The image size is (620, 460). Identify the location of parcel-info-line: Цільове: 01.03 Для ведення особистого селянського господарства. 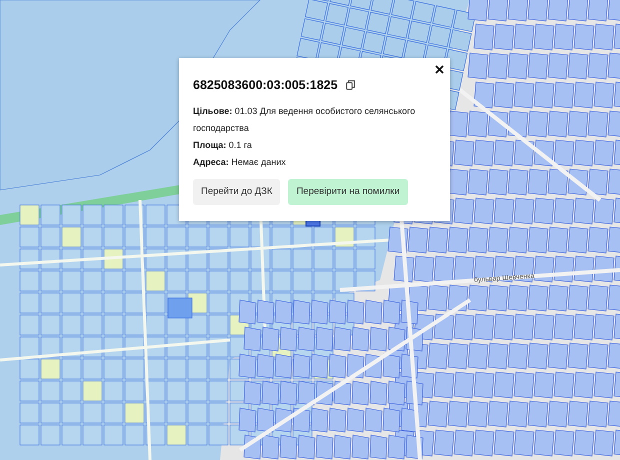
(304, 119).